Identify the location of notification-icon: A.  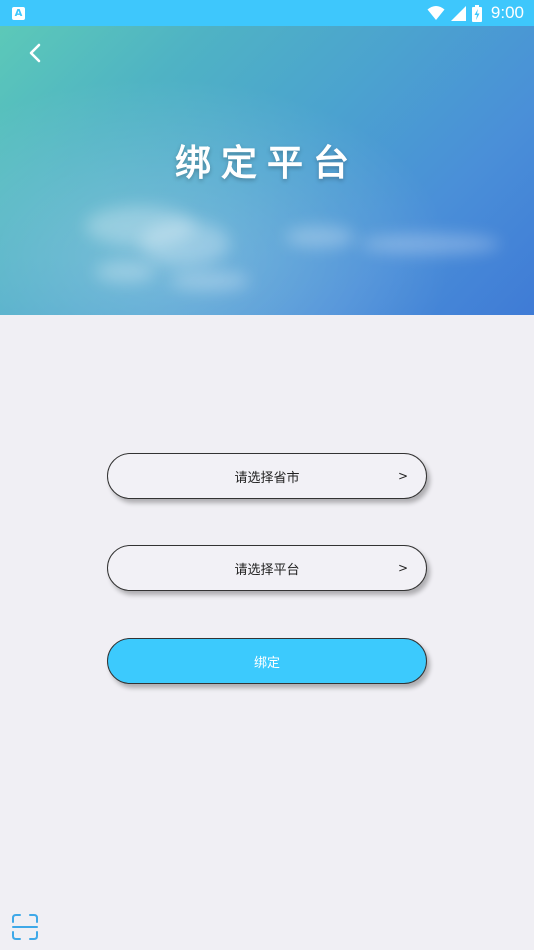
(18, 13).